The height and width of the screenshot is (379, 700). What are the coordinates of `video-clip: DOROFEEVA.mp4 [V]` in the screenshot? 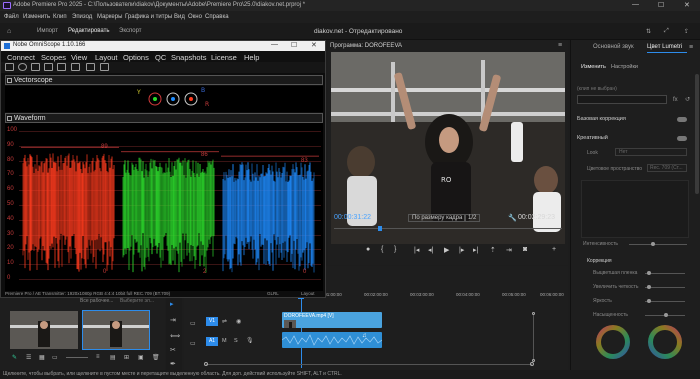 It's located at (332, 320).